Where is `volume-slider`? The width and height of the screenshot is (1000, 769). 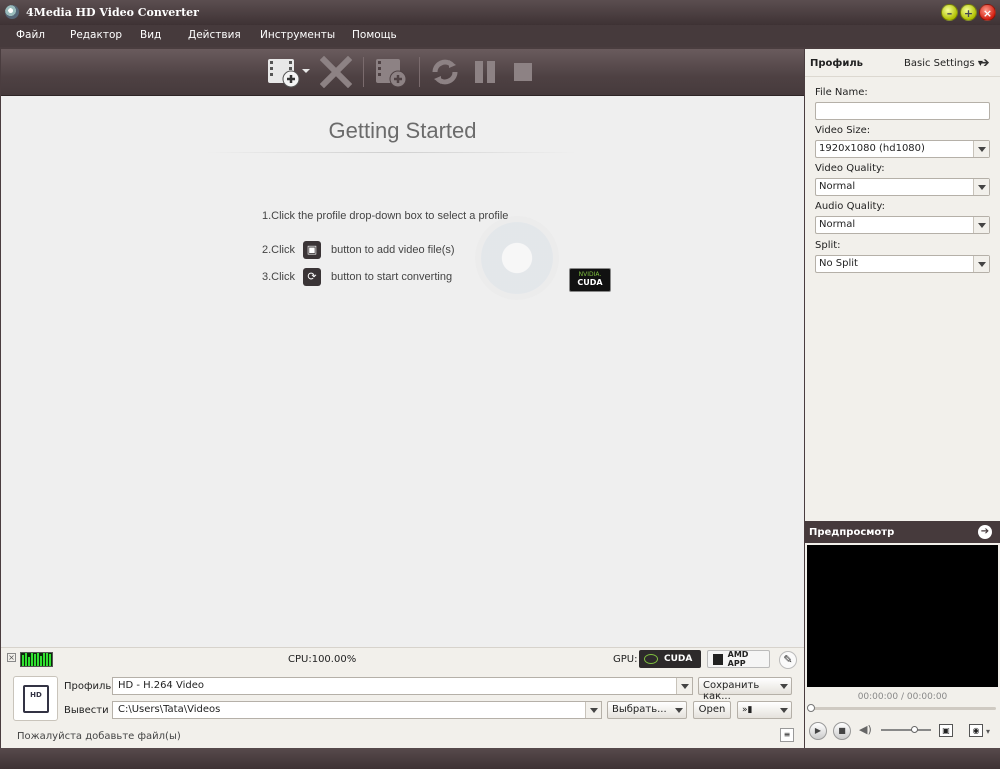
volume-slider is located at coordinates (906, 730).